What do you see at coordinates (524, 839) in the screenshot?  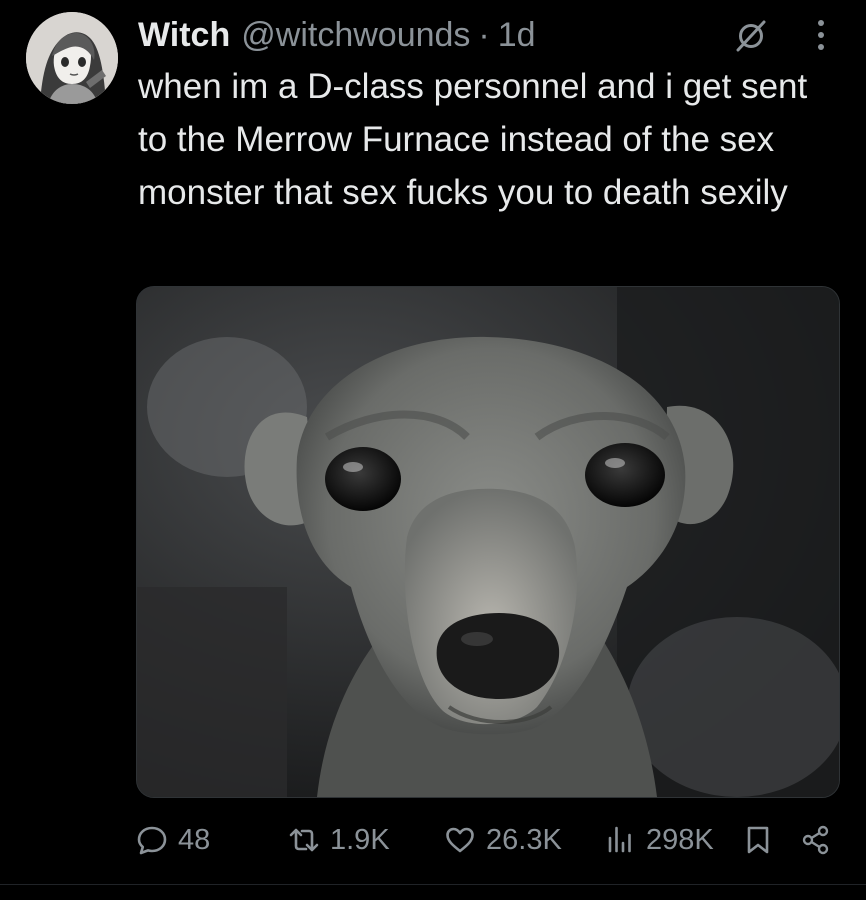 I see `like-count: 26.3K` at bounding box center [524, 839].